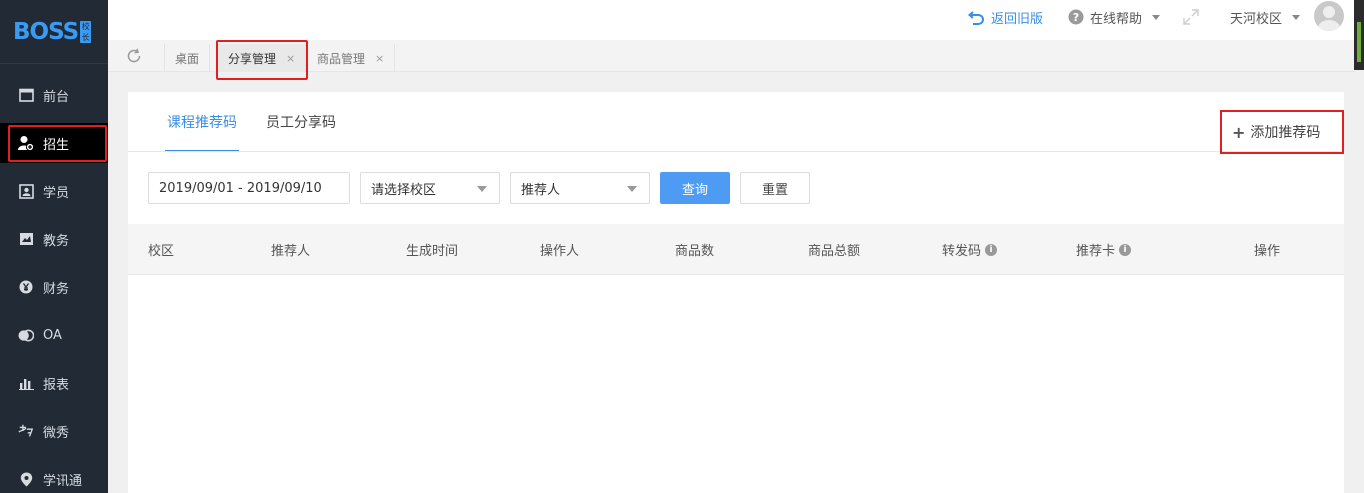  Describe the element at coordinates (26, 287) in the screenshot. I see `yen-icon` at that location.